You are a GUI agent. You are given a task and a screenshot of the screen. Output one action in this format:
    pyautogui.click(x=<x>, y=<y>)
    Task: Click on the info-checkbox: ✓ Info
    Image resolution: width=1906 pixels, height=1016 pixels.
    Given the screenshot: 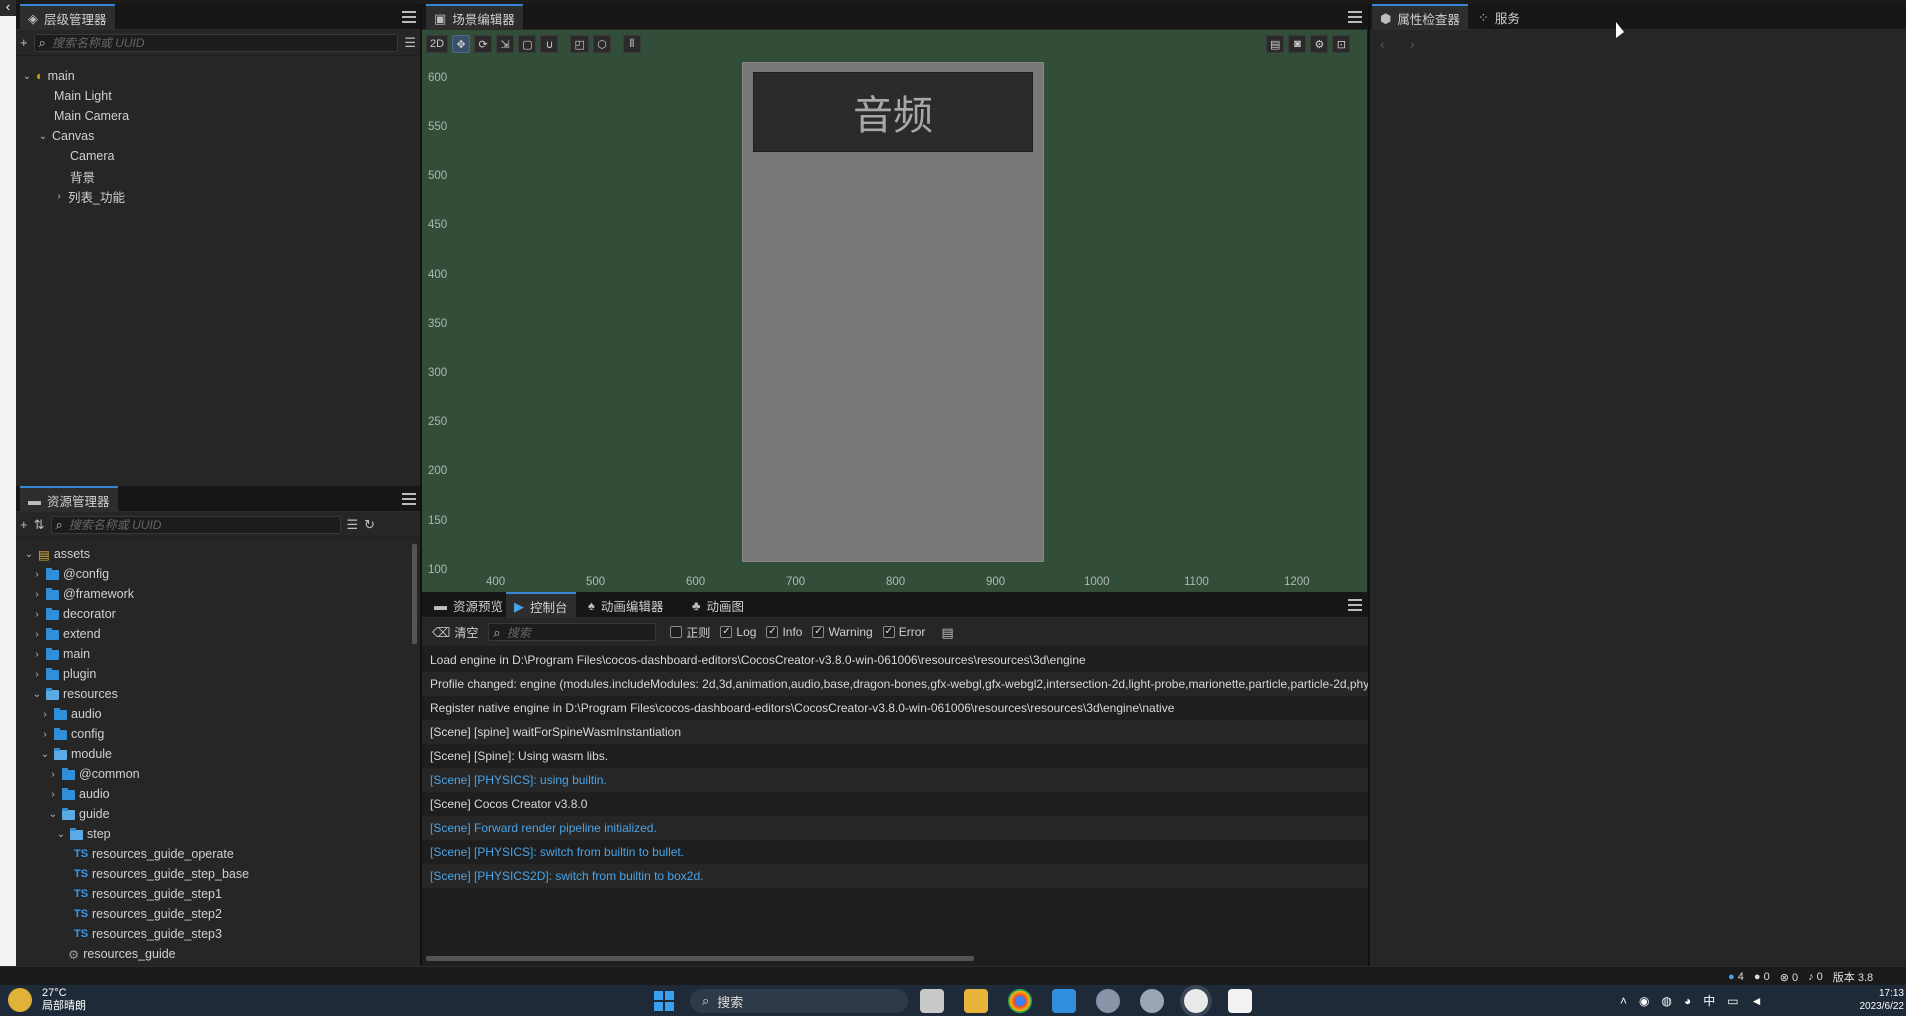 What is the action you would take?
    pyautogui.click(x=784, y=632)
    